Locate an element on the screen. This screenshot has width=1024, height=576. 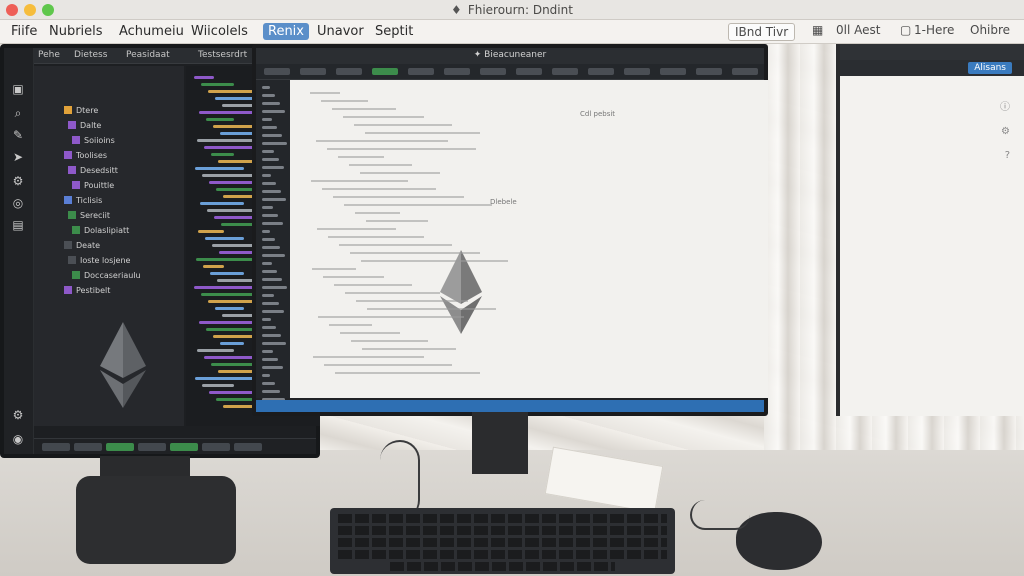
account-icon: ◉ is located at coordinates (18, 439).